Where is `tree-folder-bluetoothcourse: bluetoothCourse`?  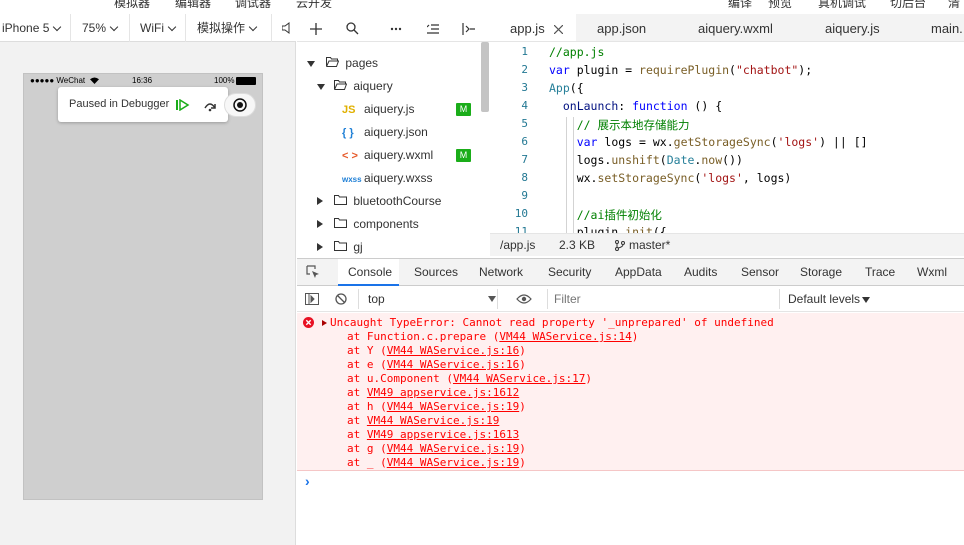
tree-folder-bluetoothcourse: bluetoothCourse is located at coordinates (379, 201).